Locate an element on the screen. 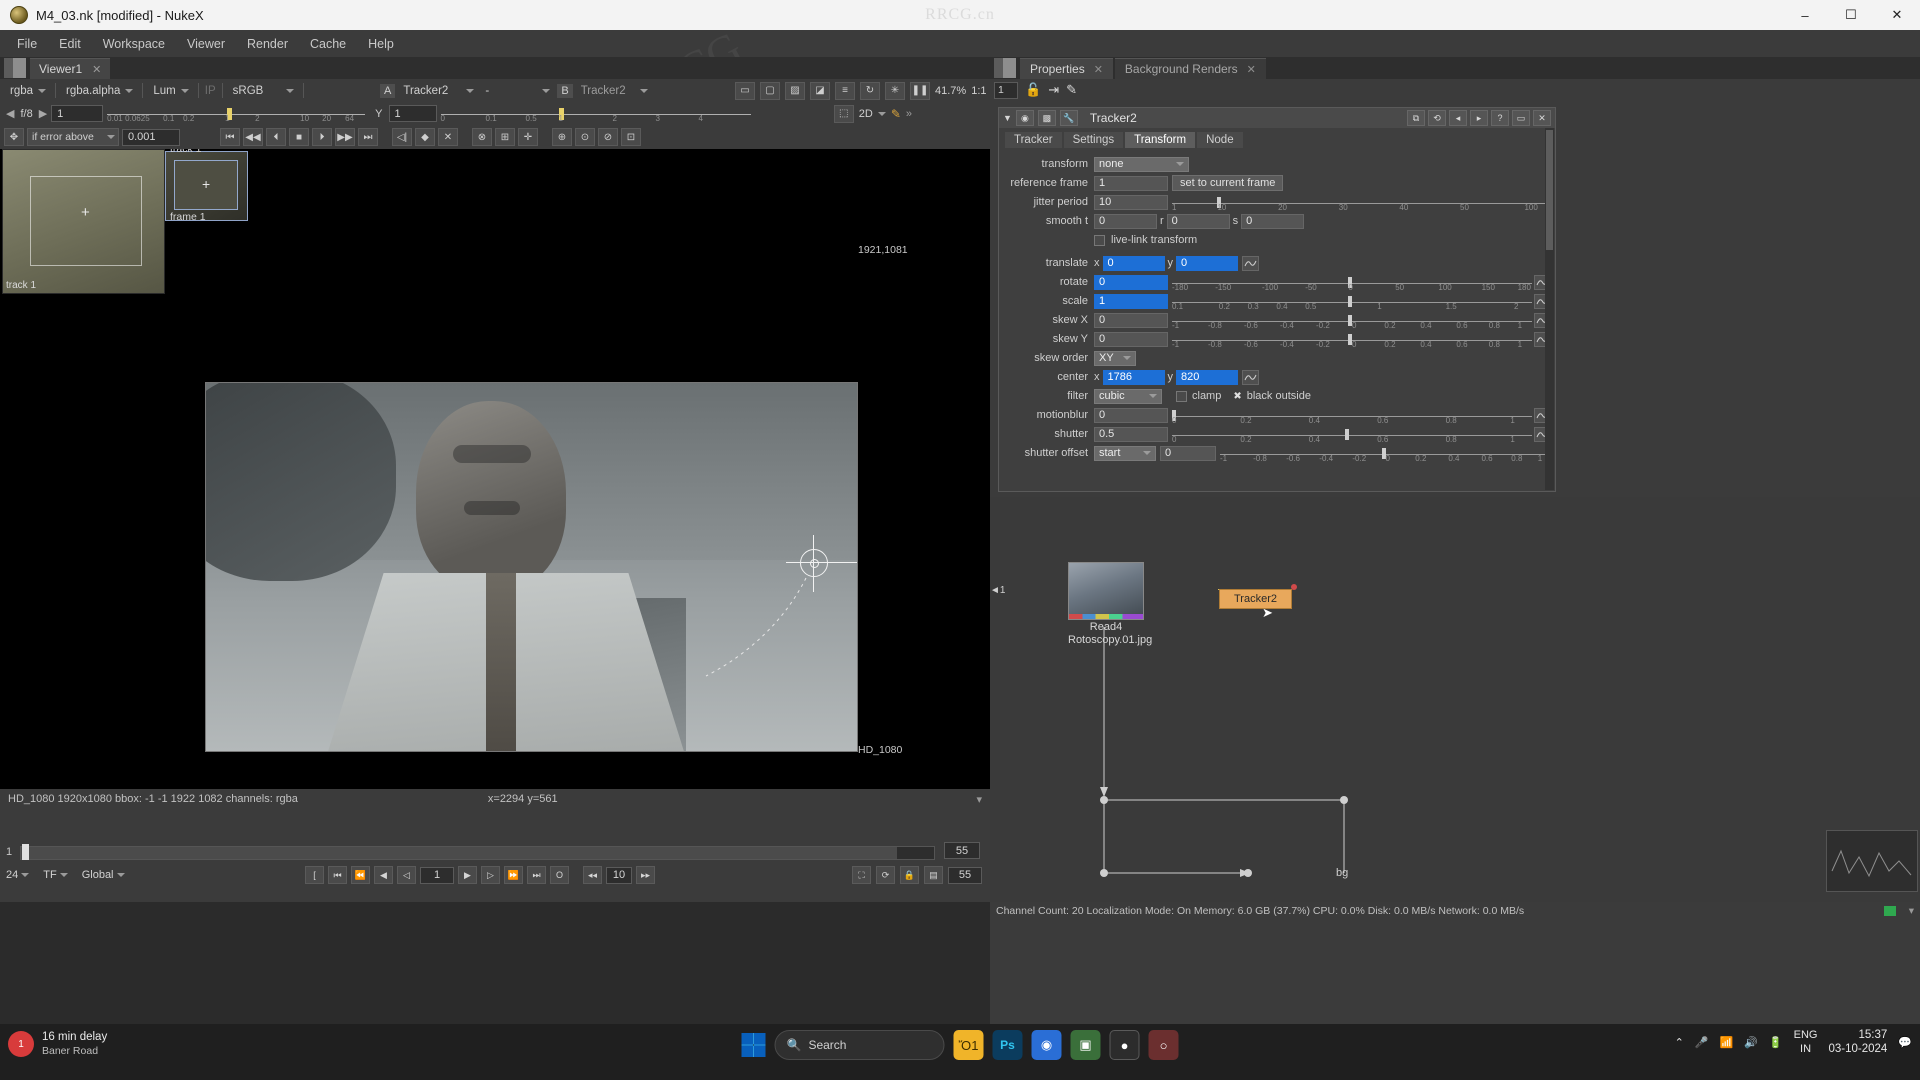  minimize-button: – is located at coordinates (1805, 15).